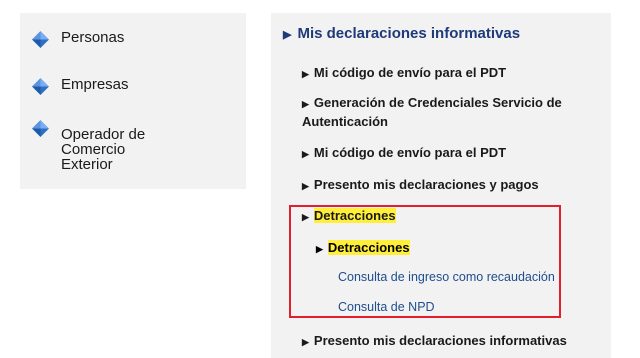 The image size is (640, 358). I want to click on menu-item-mi-codigo-envio-pdt-2: ▶ Mi código de envío para el PDT, so click(404, 153).